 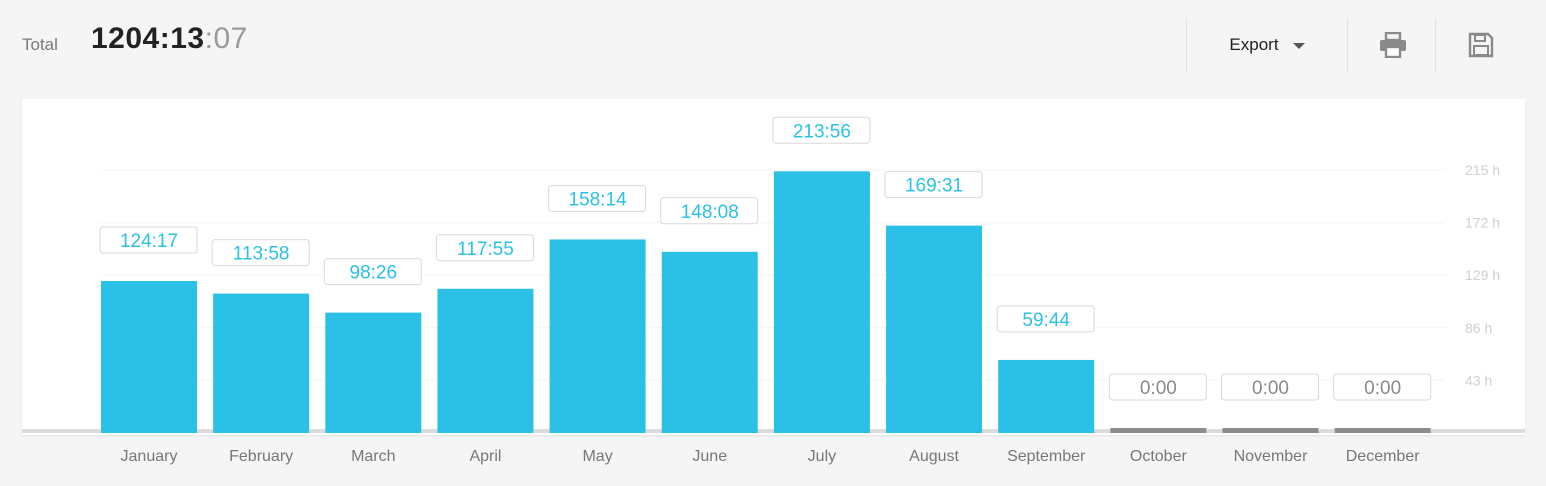 I want to click on y-tick-label: 215 h, so click(x=1482, y=170).